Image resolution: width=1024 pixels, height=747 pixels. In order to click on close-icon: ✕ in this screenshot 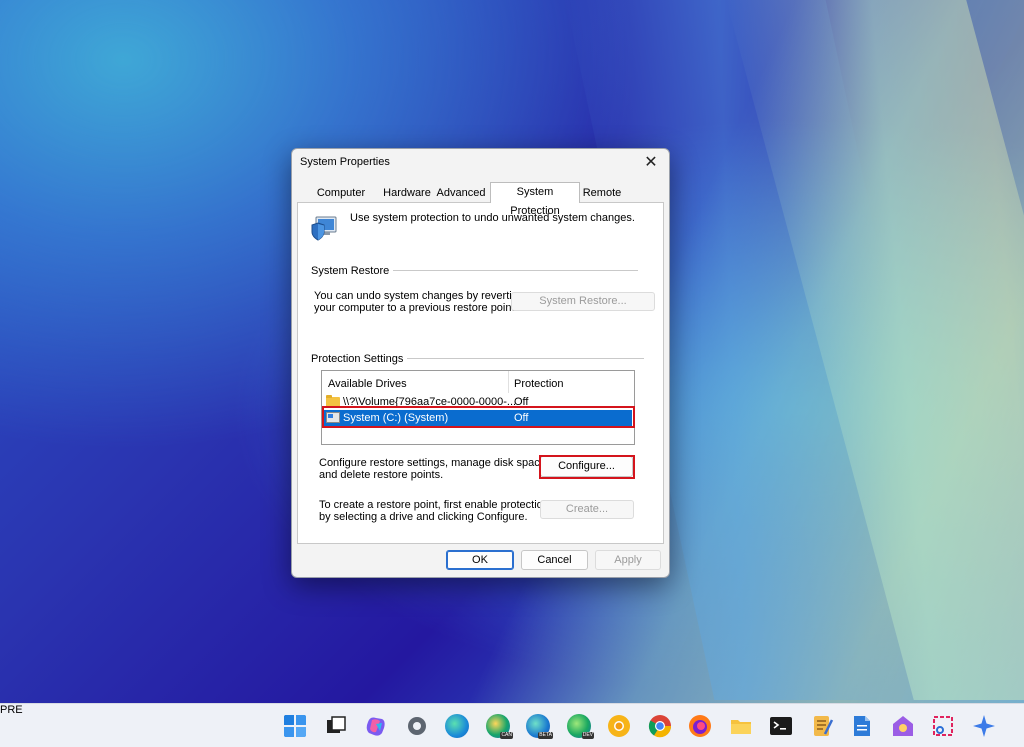, I will do `click(650, 162)`.